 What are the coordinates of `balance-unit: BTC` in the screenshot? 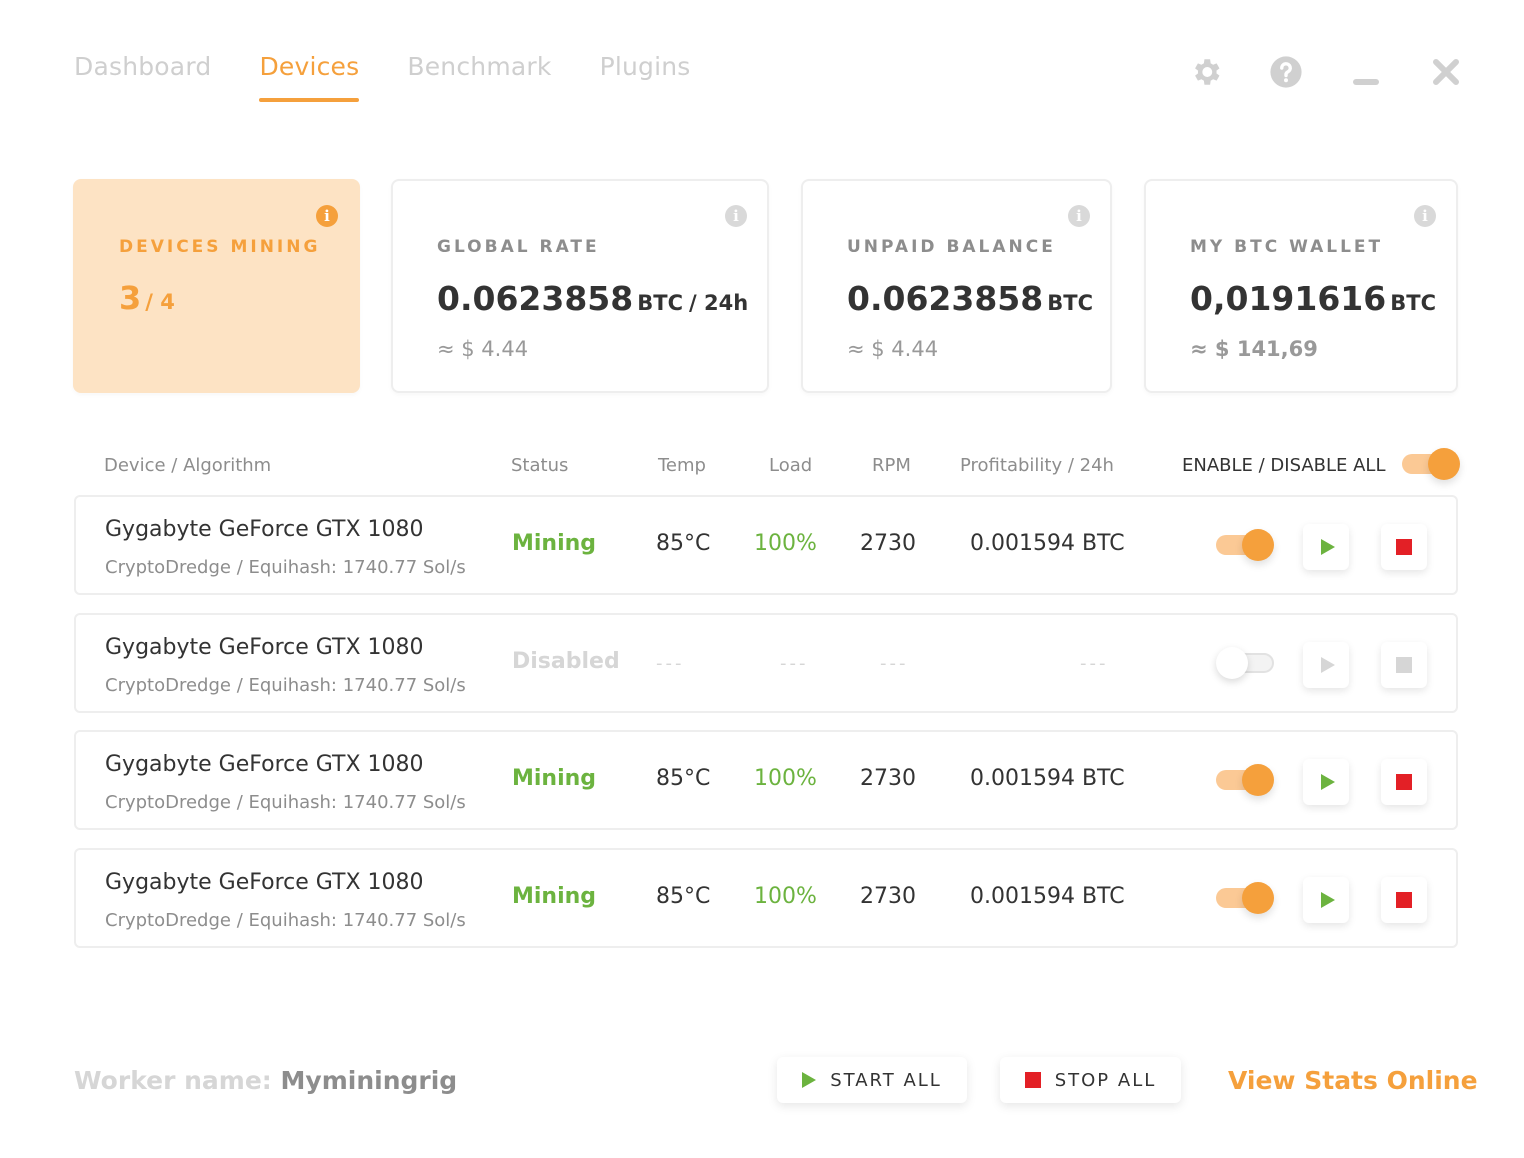 It's located at (1070, 303).